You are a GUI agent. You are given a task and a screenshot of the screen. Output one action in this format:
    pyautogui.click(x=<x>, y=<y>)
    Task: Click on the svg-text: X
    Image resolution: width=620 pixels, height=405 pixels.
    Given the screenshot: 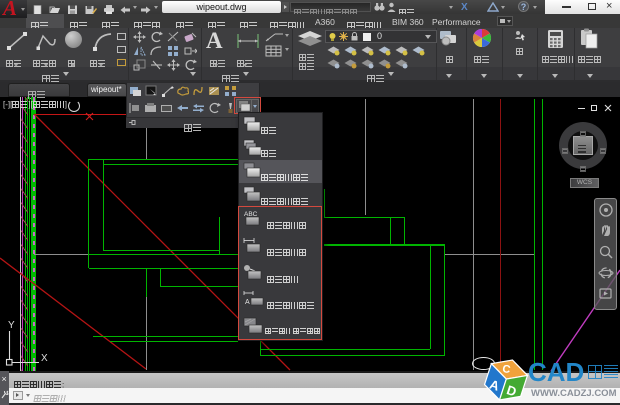 What is the action you would take?
    pyautogui.click(x=44, y=358)
    